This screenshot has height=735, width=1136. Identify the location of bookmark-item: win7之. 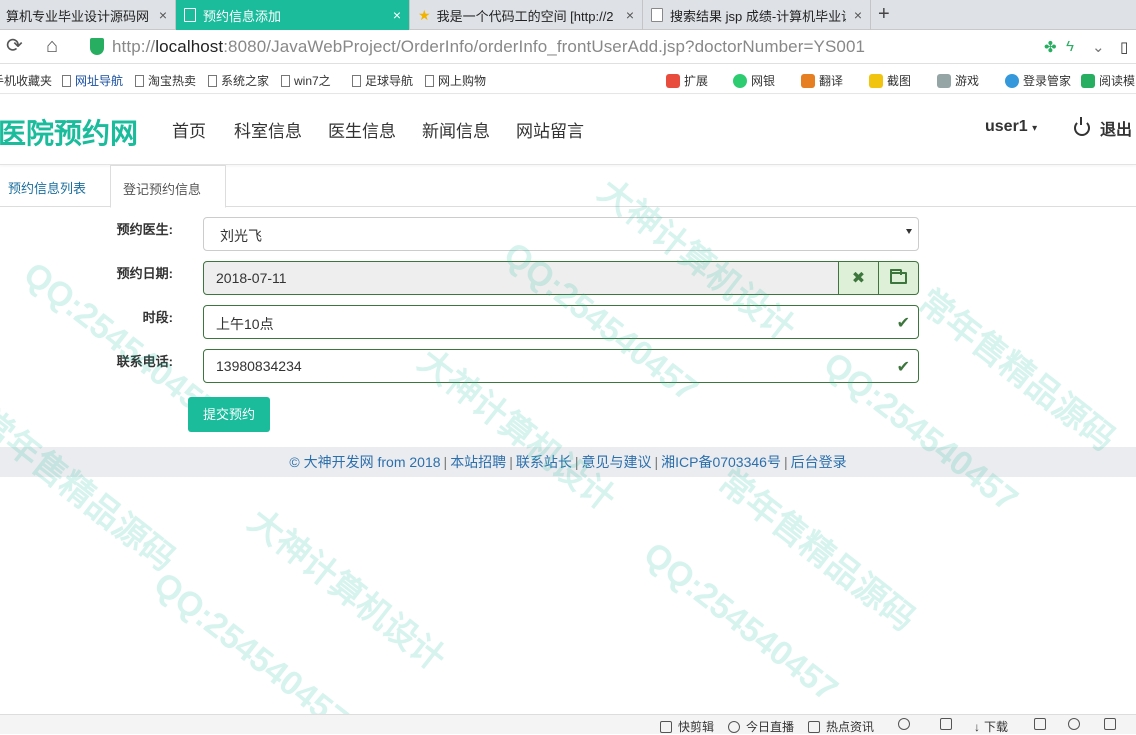
(306, 80).